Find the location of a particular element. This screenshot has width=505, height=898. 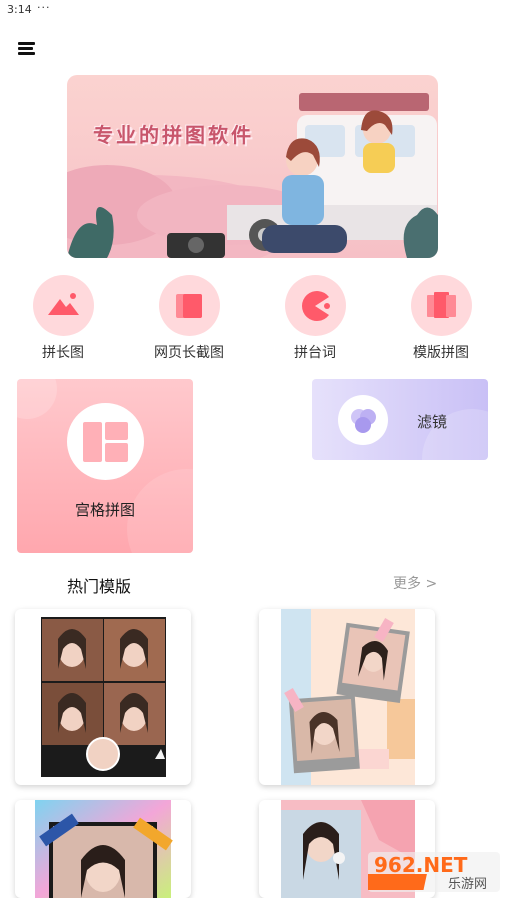

grid-collage-card: 宫格拼图 is located at coordinates (105, 466).